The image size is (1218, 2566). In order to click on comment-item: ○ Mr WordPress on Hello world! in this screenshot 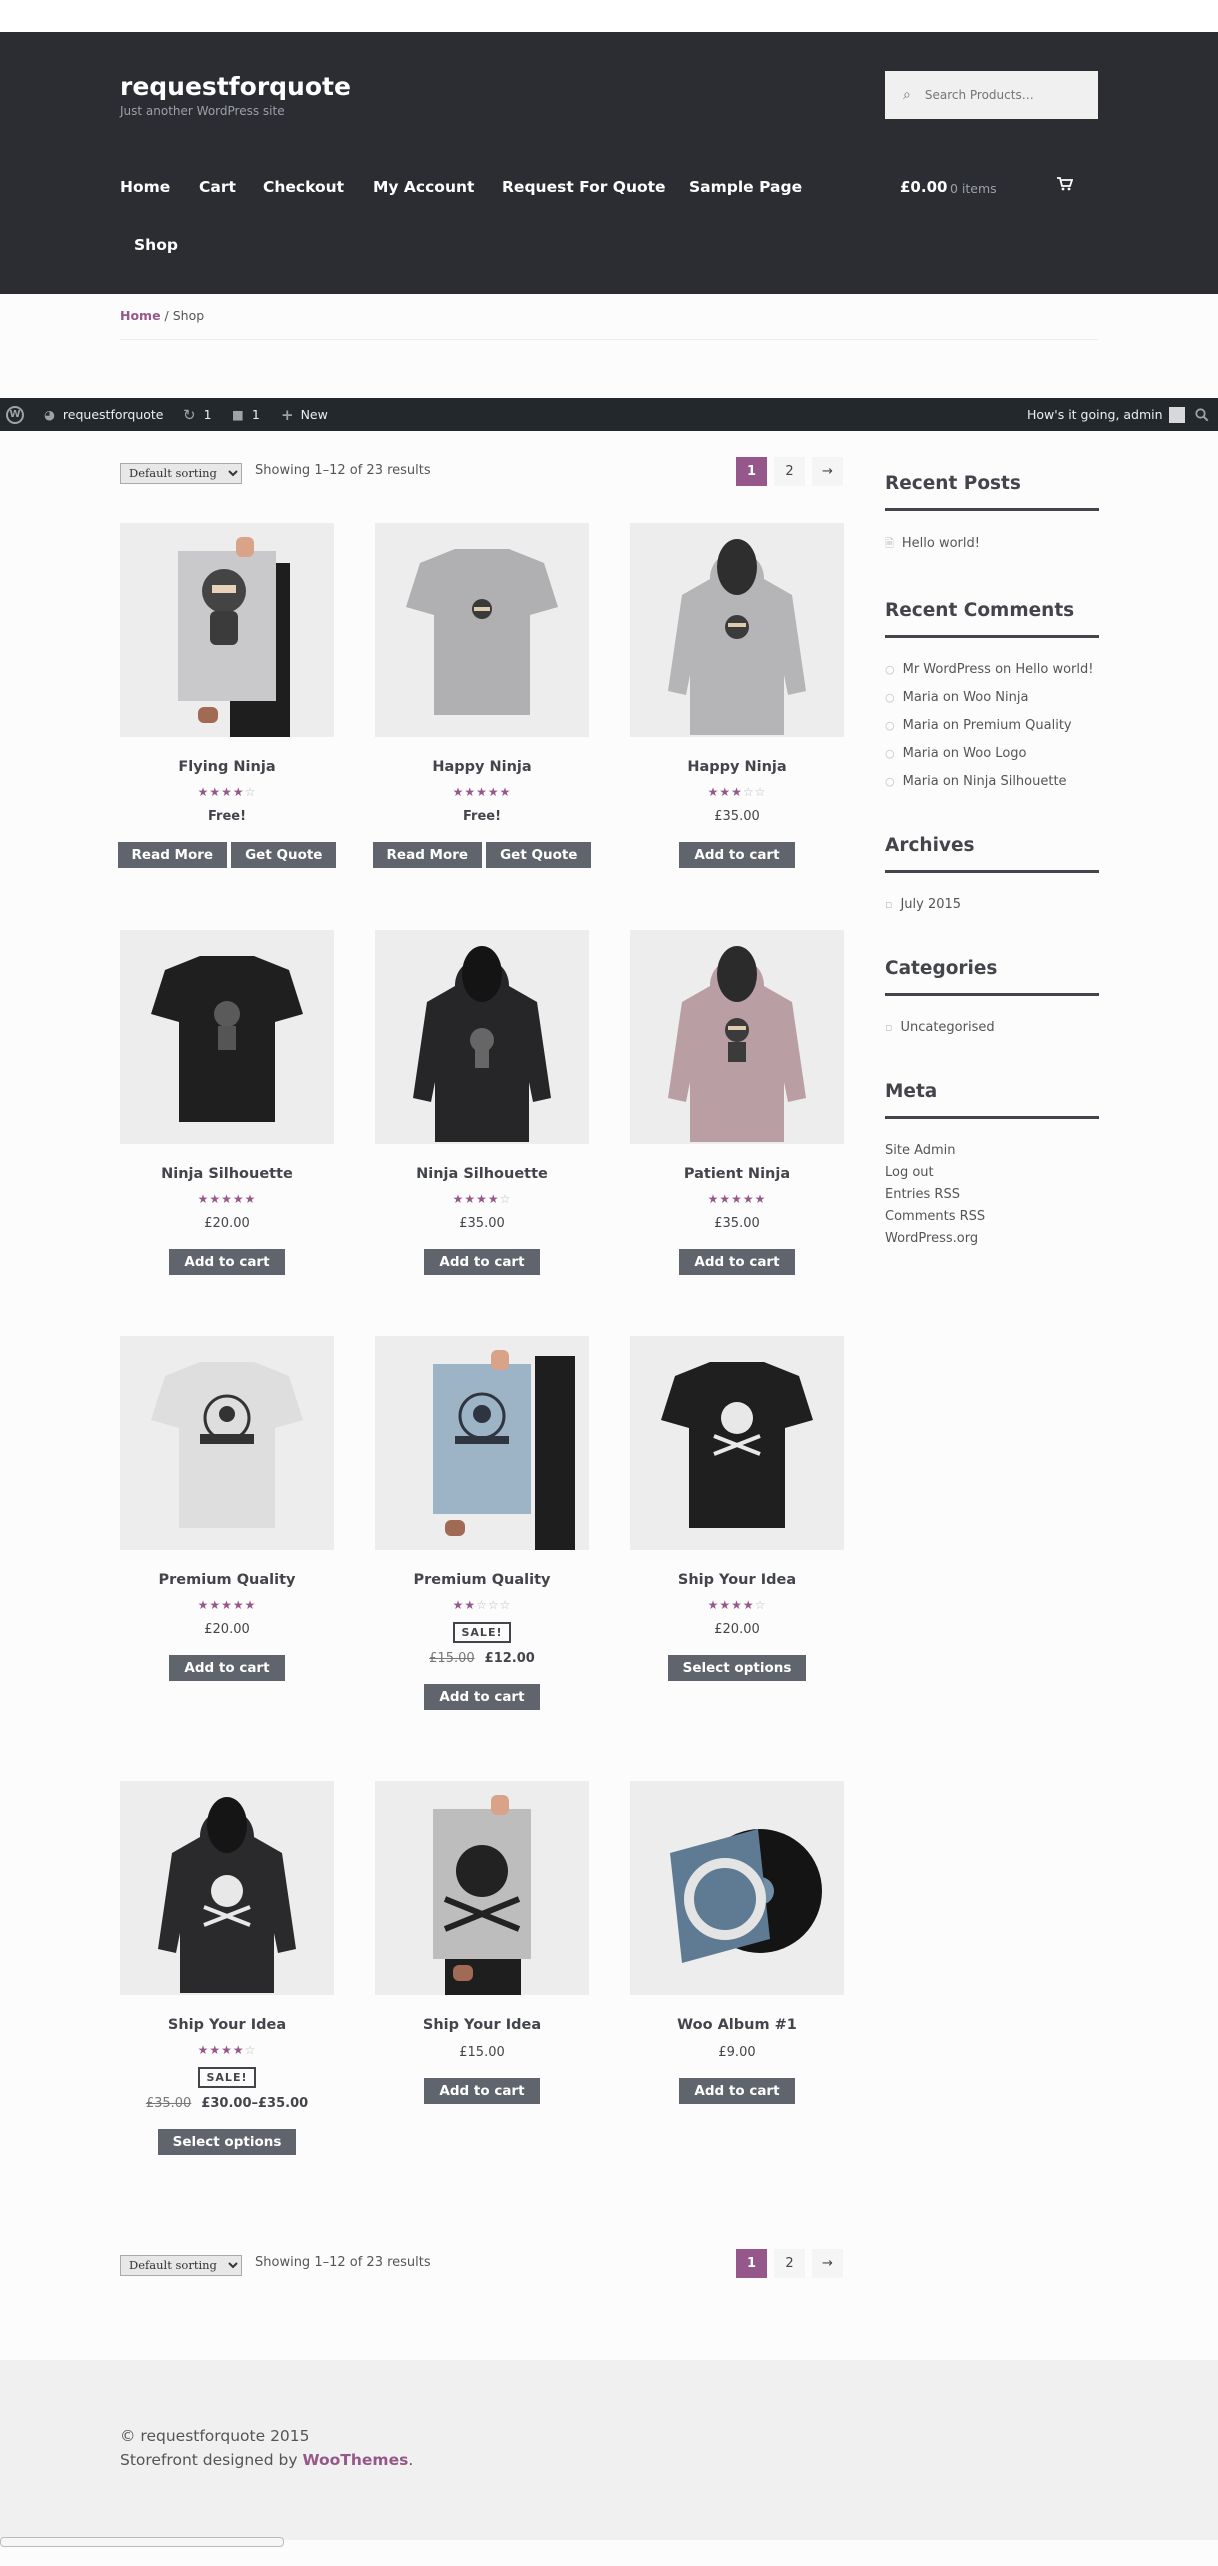, I will do `click(992, 669)`.